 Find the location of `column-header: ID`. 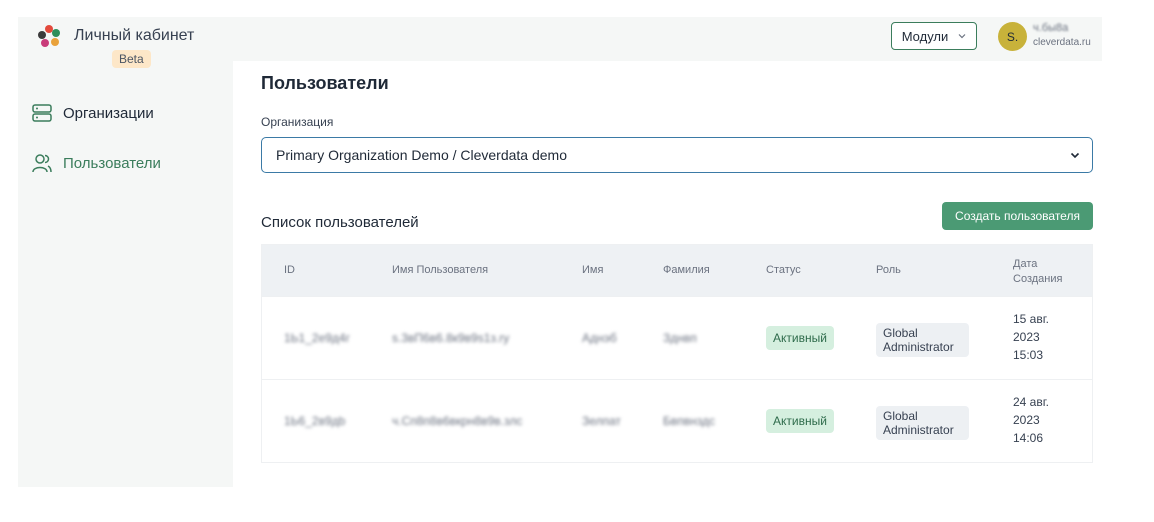

column-header: ID is located at coordinates (289, 270).